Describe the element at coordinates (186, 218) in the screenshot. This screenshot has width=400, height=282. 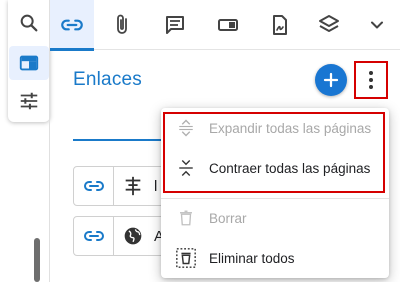
I see `trash-icon` at that location.